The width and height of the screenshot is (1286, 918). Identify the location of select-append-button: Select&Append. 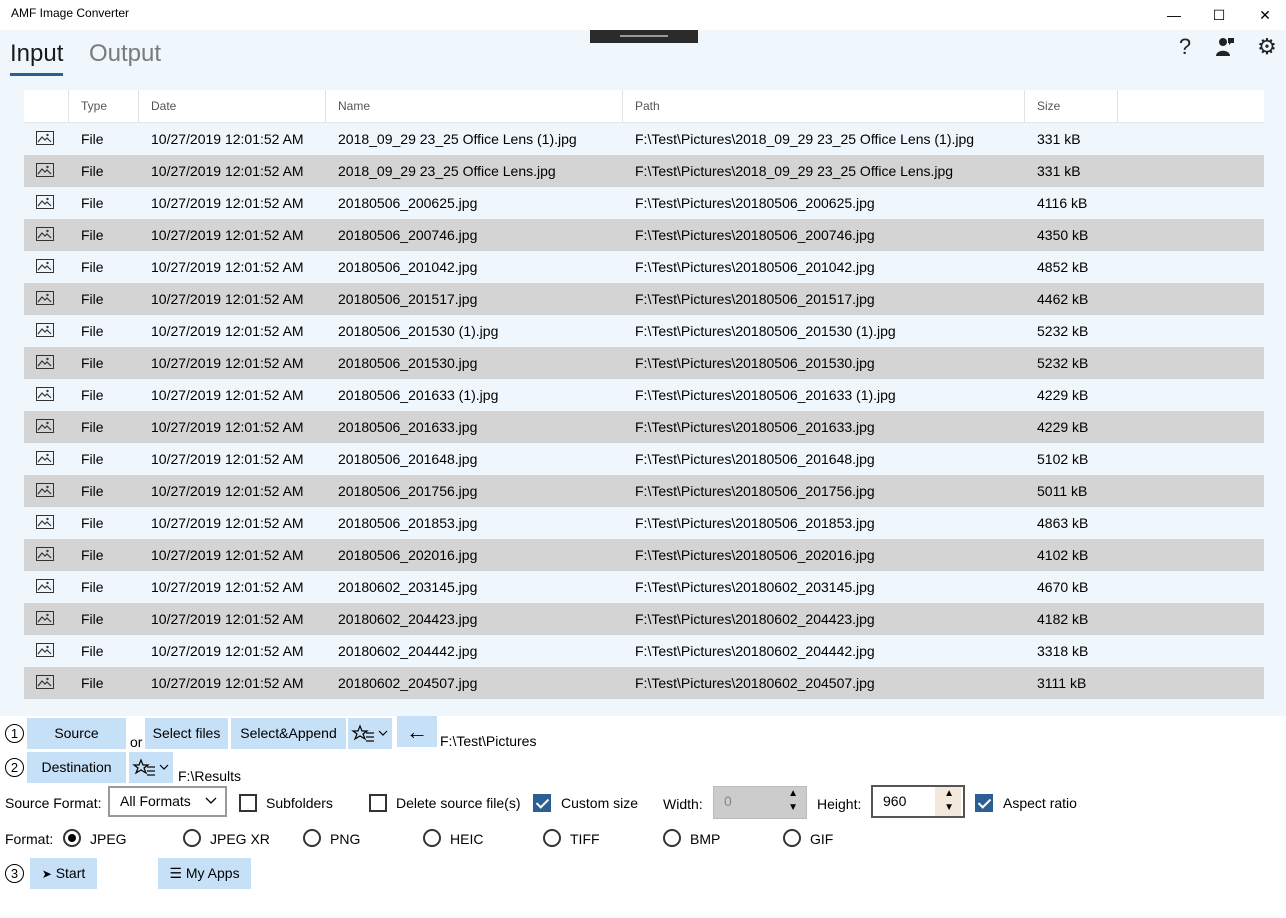
(288, 733).